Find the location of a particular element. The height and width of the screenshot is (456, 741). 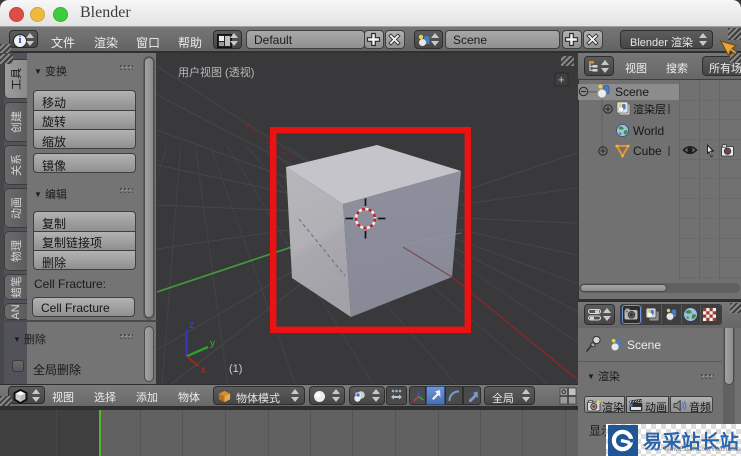

svg-text: World is located at coordinates (648, 131).